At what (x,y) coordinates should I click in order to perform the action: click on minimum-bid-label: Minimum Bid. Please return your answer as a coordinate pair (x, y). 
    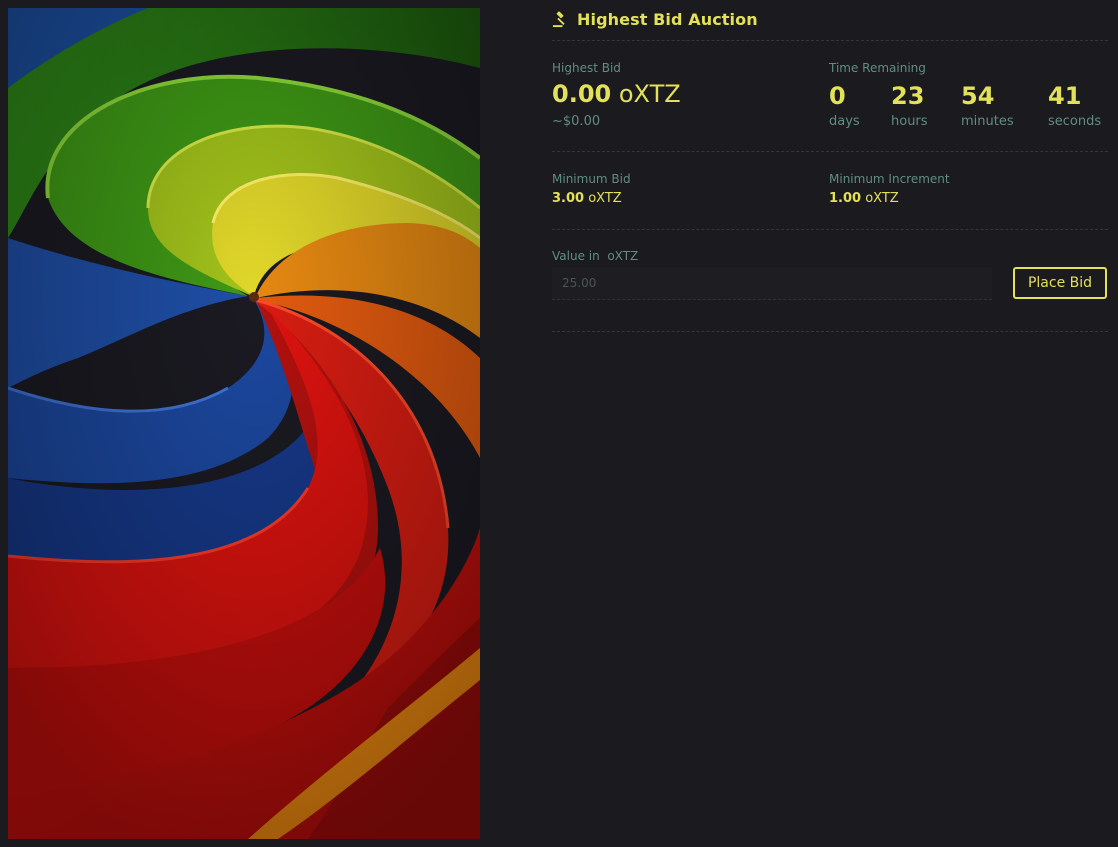
    Looking at the image, I should click on (591, 179).